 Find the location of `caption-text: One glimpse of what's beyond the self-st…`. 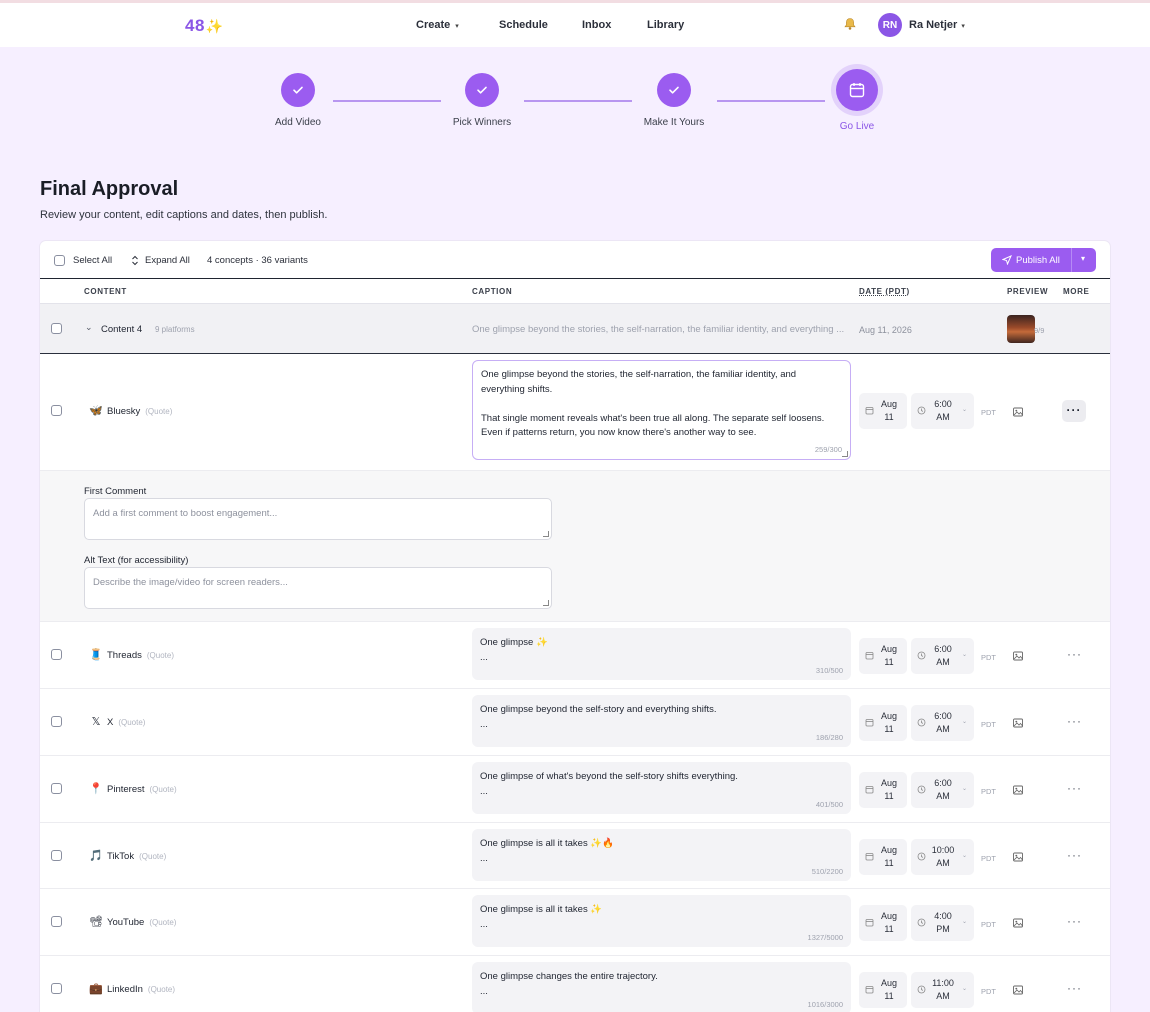

caption-text: One glimpse of what's beyond the self-st… is located at coordinates (609, 784).